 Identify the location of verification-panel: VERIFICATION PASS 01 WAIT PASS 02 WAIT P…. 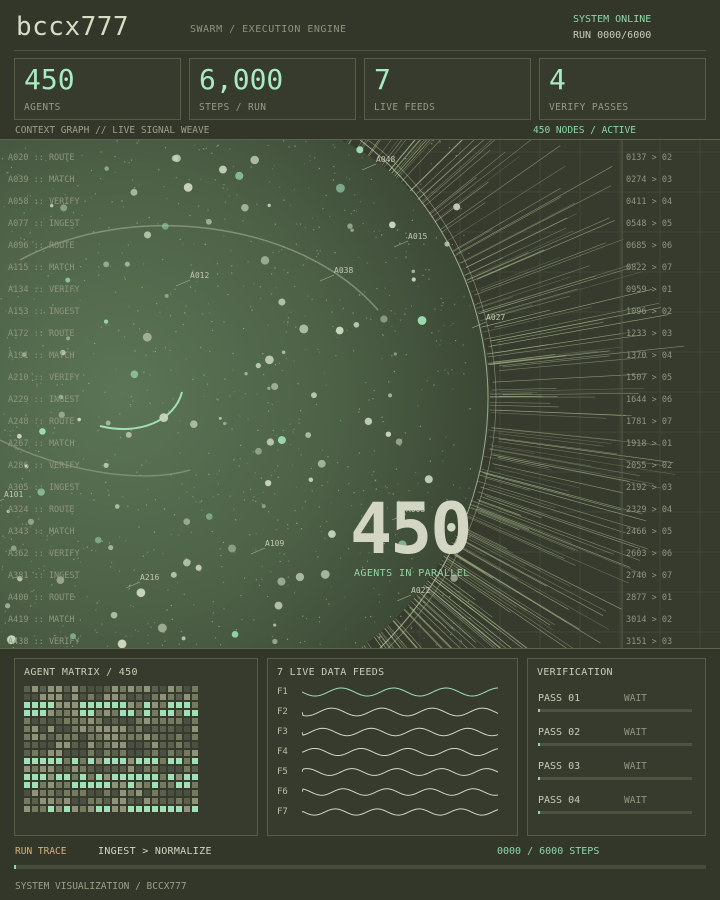
(616, 747).